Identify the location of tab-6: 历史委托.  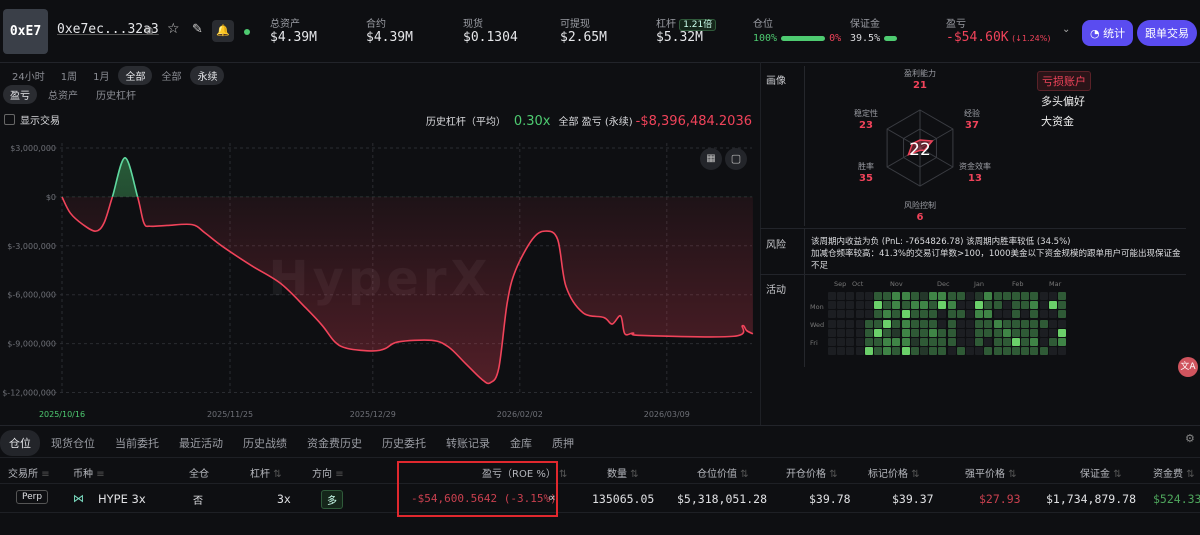
(404, 443).